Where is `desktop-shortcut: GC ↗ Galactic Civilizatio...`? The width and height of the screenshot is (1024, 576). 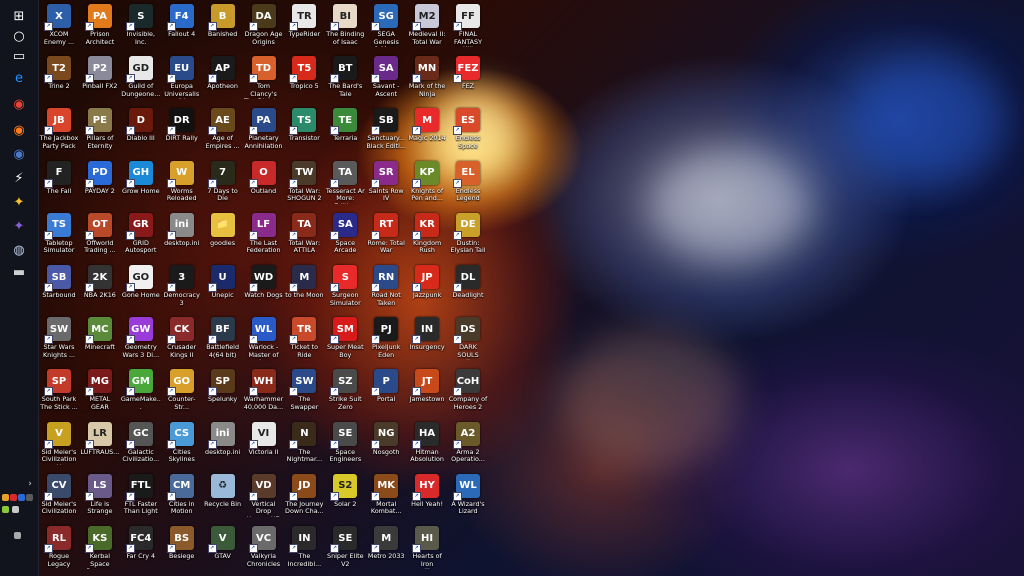 desktop-shortcut: GC ↗ Galactic Civilizatio... is located at coordinates (141, 441).